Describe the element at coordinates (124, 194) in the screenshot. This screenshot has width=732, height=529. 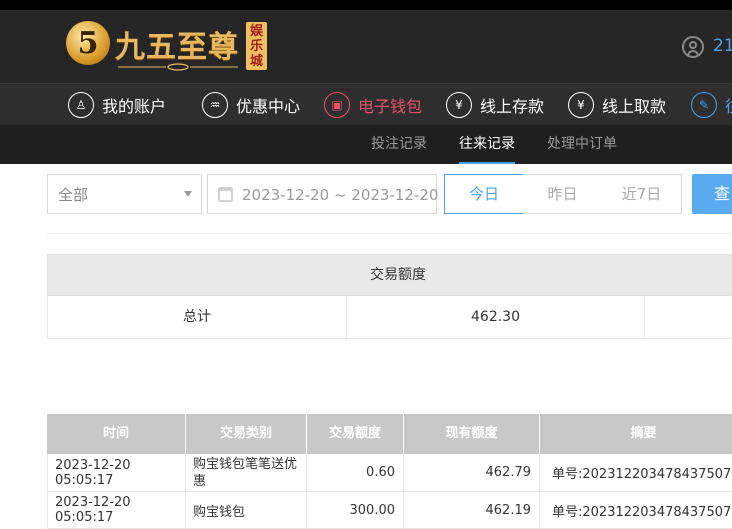
I see `type-select: 全部` at that location.